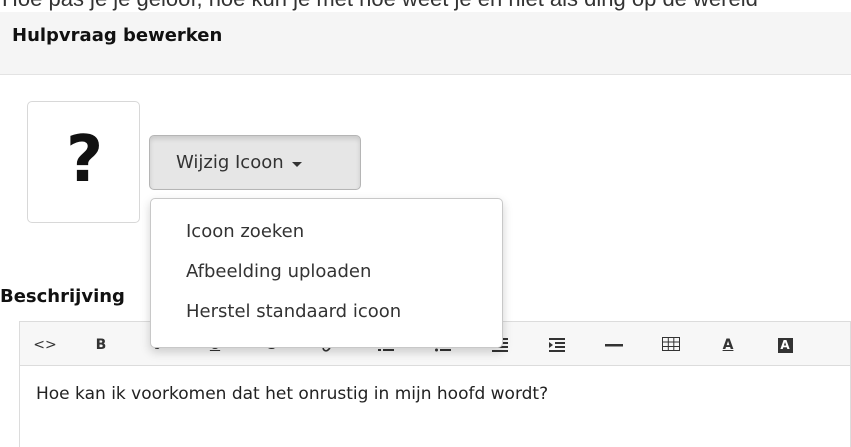  Describe the element at coordinates (296, 164) in the screenshot. I see `caret-down-icon` at that location.